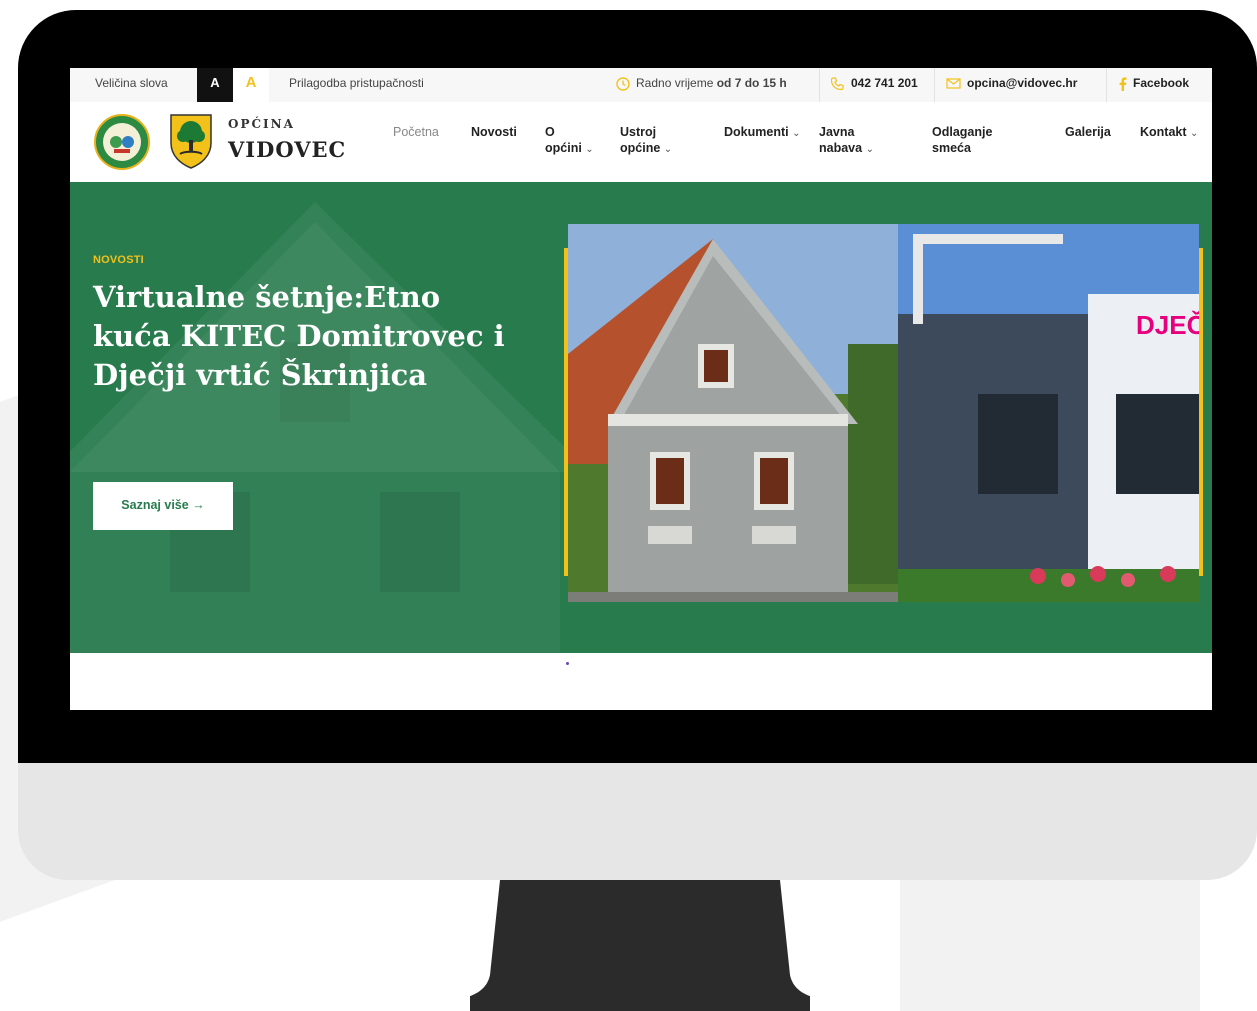 Image resolution: width=1257 pixels, height=1011 pixels. What do you see at coordinates (155, 505) in the screenshot?
I see `read-more-label: Saznaj više` at bounding box center [155, 505].